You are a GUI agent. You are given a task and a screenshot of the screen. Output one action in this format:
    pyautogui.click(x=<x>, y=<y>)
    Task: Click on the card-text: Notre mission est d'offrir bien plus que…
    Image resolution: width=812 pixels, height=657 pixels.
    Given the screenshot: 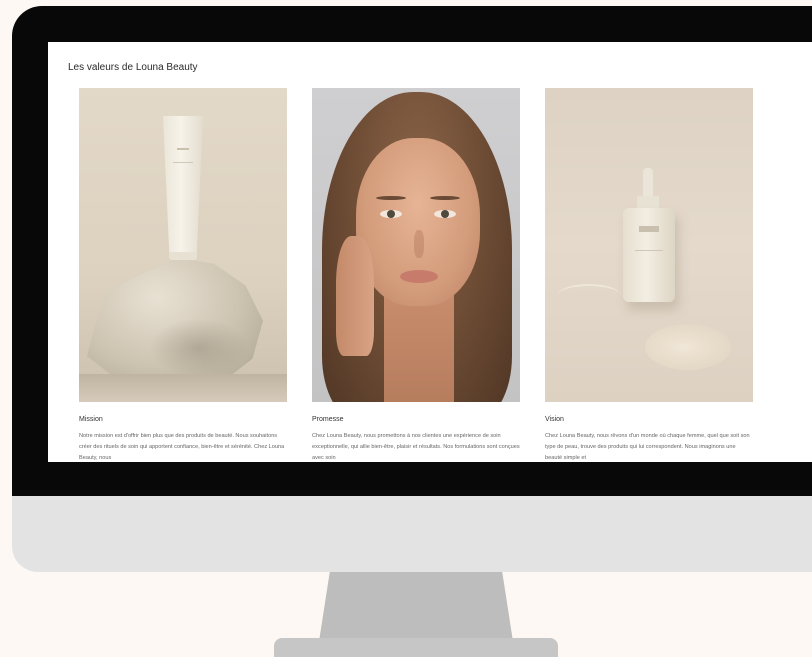 What is the action you would take?
    pyautogui.click(x=182, y=447)
    